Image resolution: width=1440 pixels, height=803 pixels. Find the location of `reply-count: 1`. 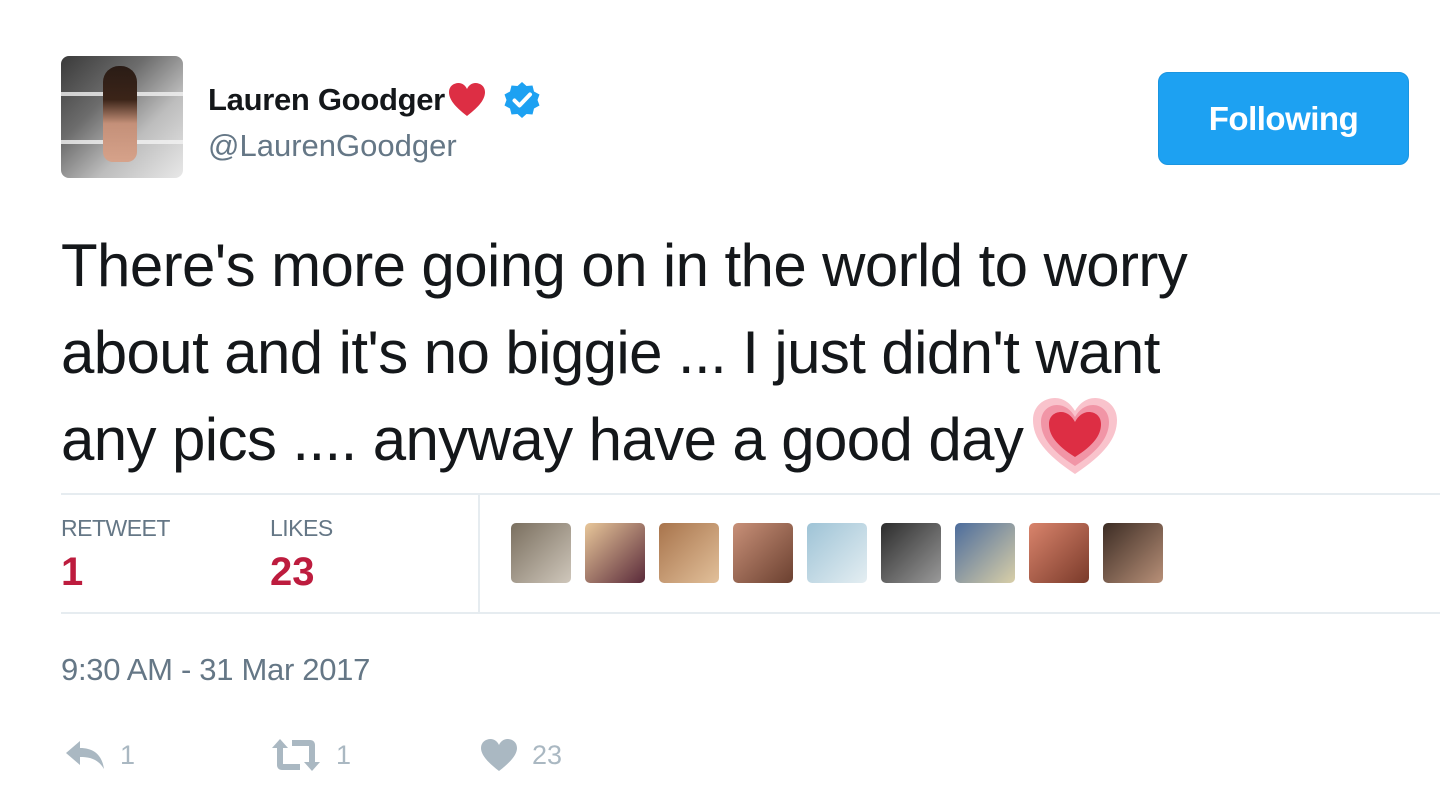

reply-count: 1 is located at coordinates (128, 754).